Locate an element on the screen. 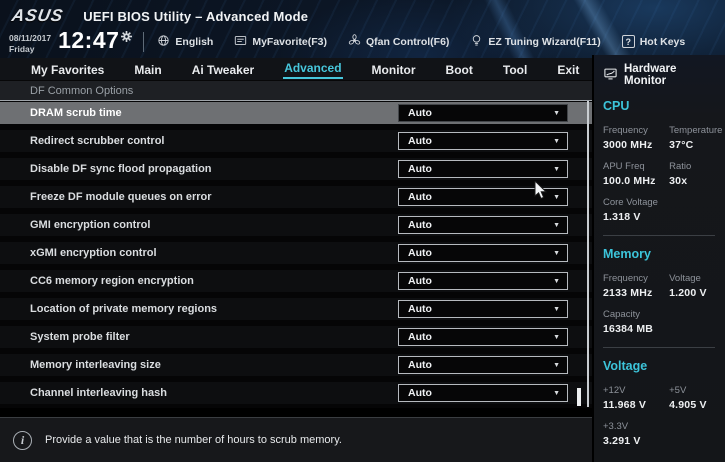 This screenshot has height=462, width=725. time-block: 12:47 is located at coordinates (95, 40).